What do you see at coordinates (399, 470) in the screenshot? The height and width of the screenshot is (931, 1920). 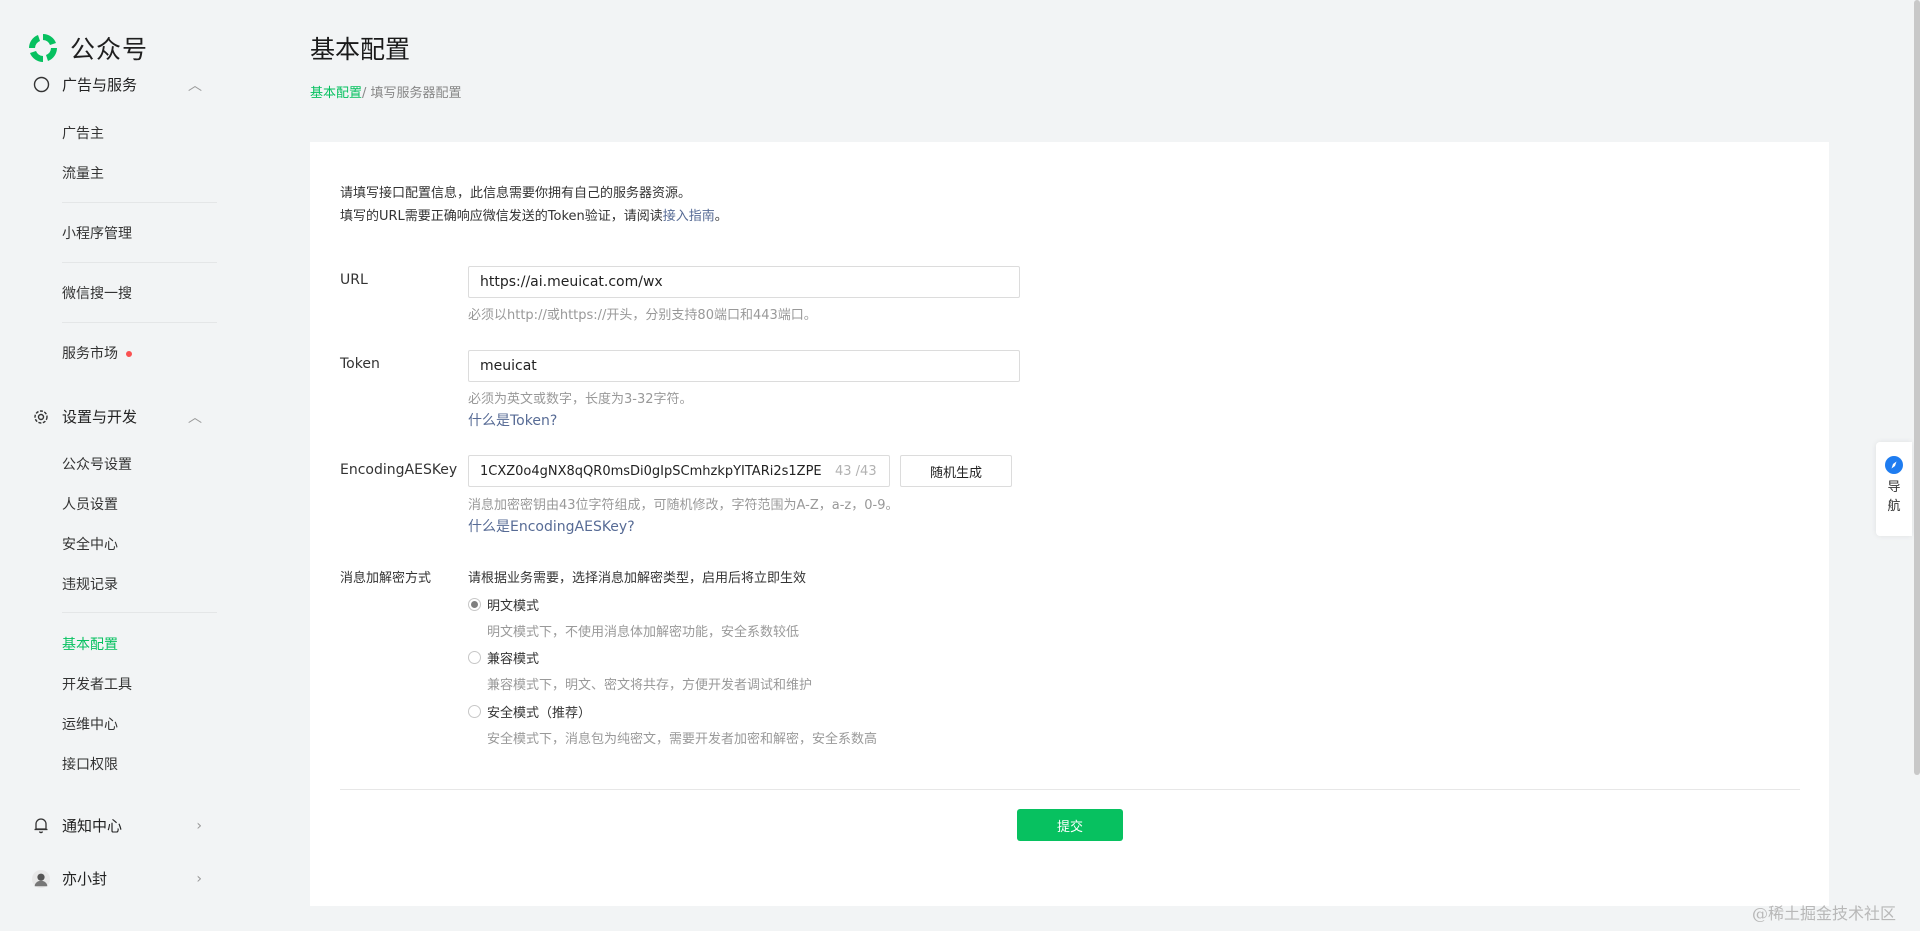 I see `aes-key-label: EncodingAESKey` at bounding box center [399, 470].